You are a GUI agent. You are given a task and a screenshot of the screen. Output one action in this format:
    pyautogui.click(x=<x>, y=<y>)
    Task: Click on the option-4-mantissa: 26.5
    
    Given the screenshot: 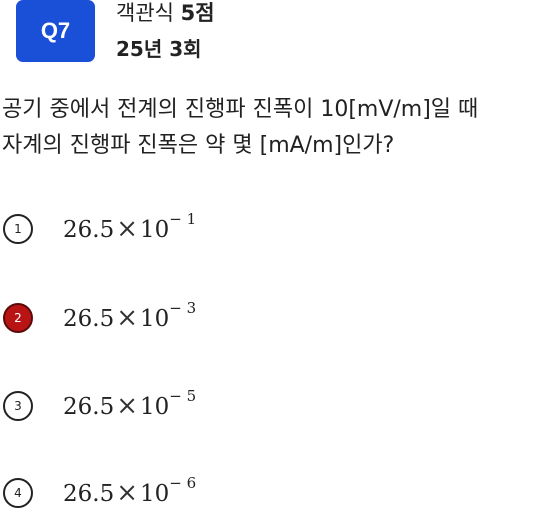 What is the action you would take?
    pyautogui.click(x=89, y=494)
    